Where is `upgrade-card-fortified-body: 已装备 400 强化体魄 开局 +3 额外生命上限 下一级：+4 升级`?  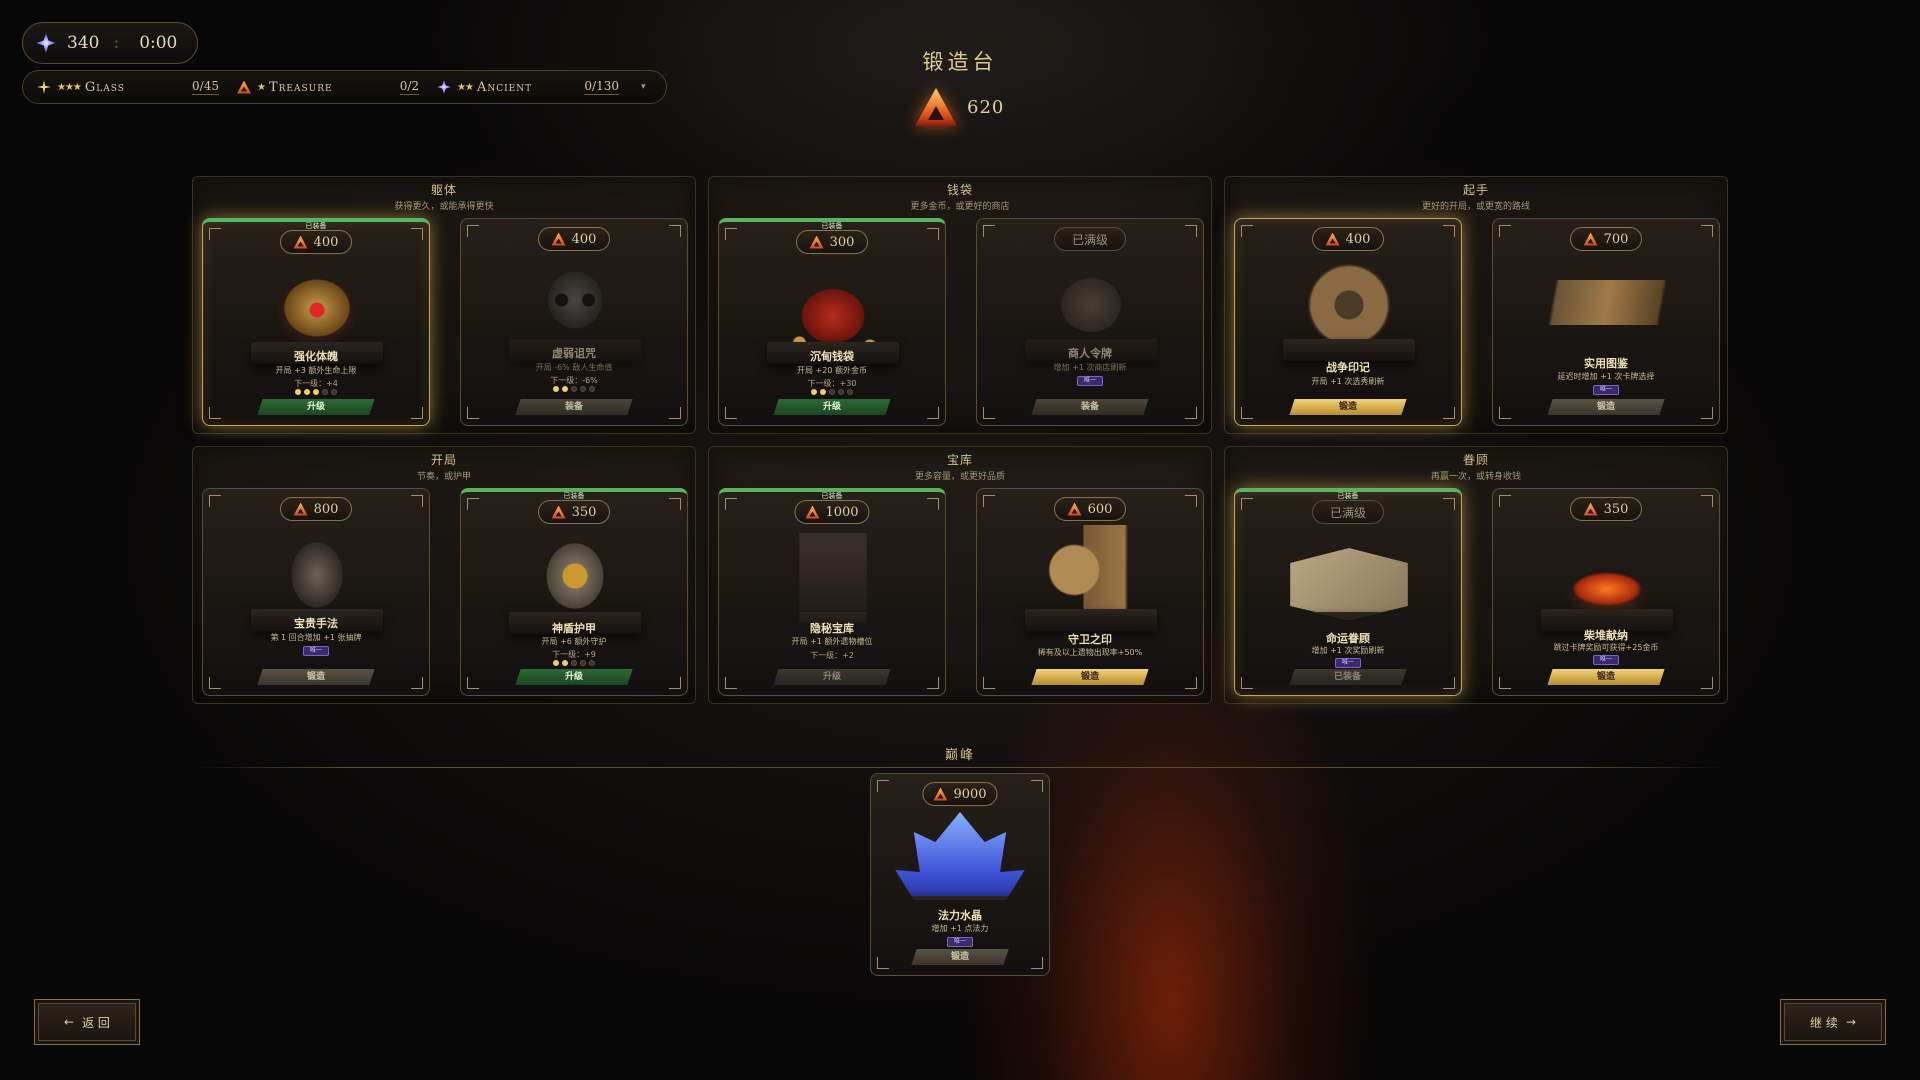
upgrade-card-fortified-body: 已装备 400 强化体魄 开局 +3 额外生命上限 下一级：+4 升级 is located at coordinates (316, 322).